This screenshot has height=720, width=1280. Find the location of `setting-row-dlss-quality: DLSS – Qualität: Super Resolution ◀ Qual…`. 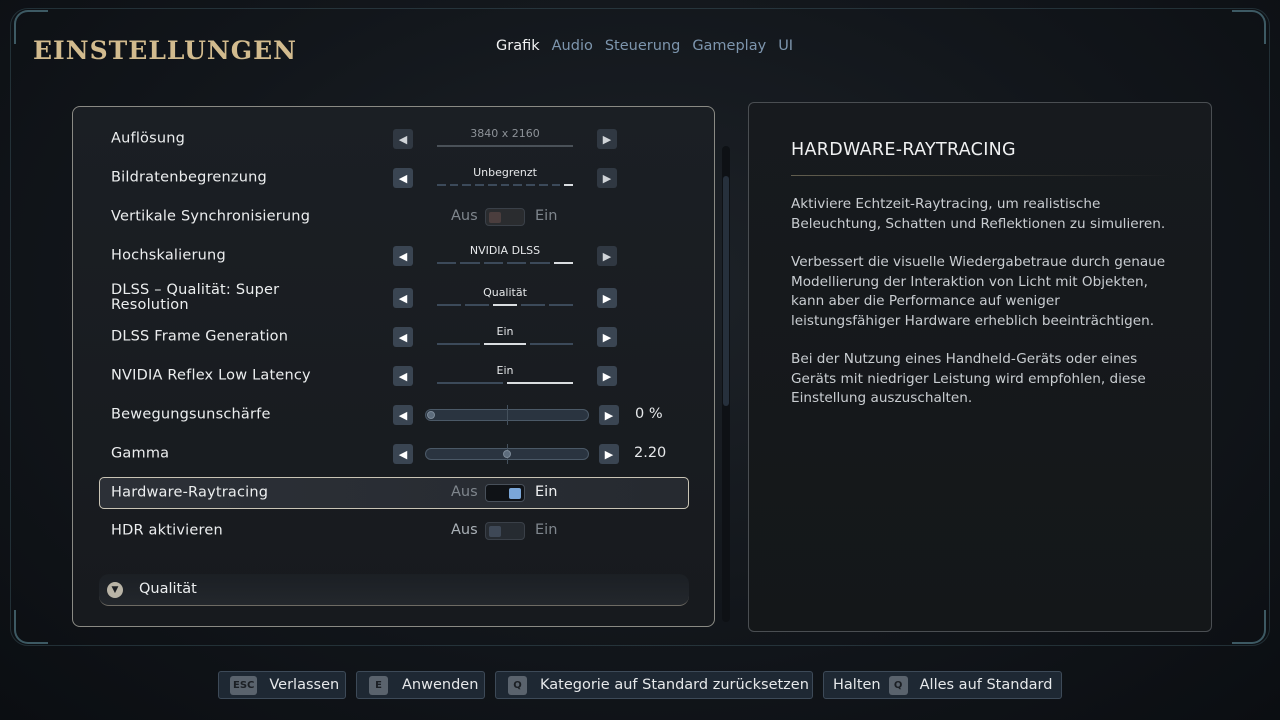

setting-row-dlss-quality: DLSS – Qualität: Super Resolution ◀ Qual… is located at coordinates (394, 298).